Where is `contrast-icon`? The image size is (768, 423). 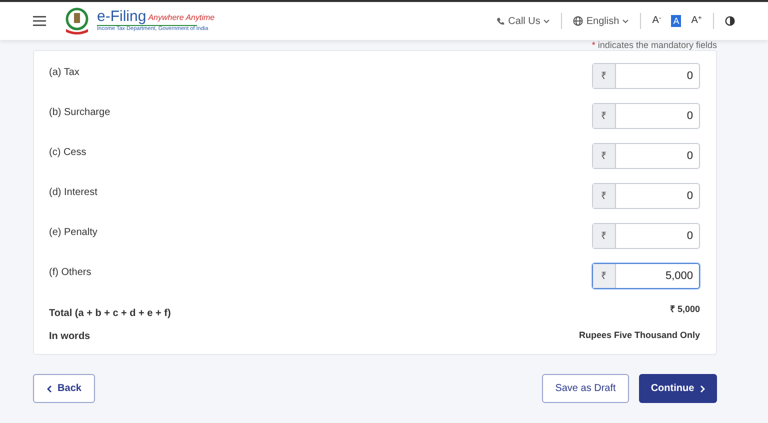 contrast-icon is located at coordinates (730, 21).